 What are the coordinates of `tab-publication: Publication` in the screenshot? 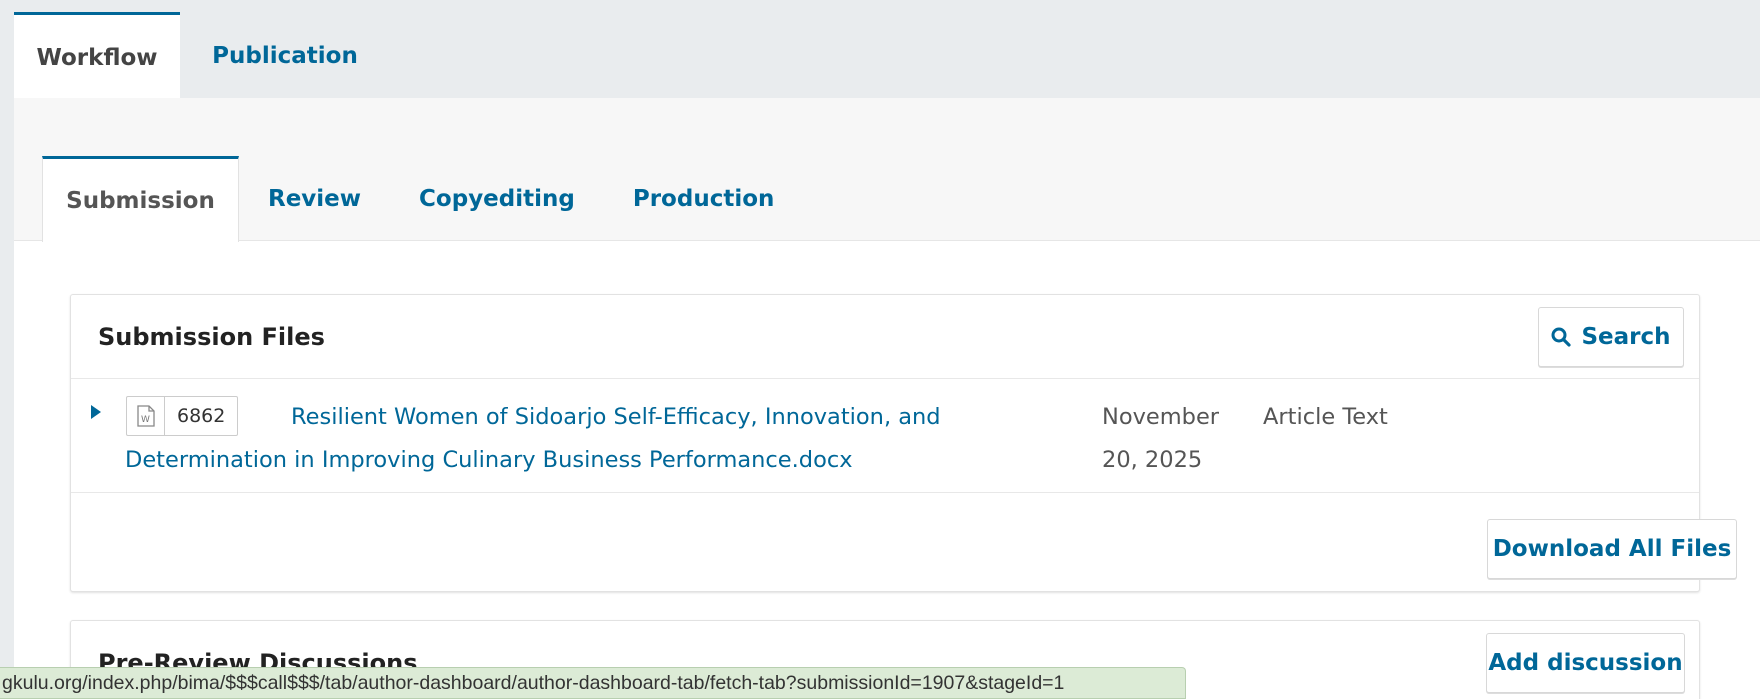 It's located at (285, 56).